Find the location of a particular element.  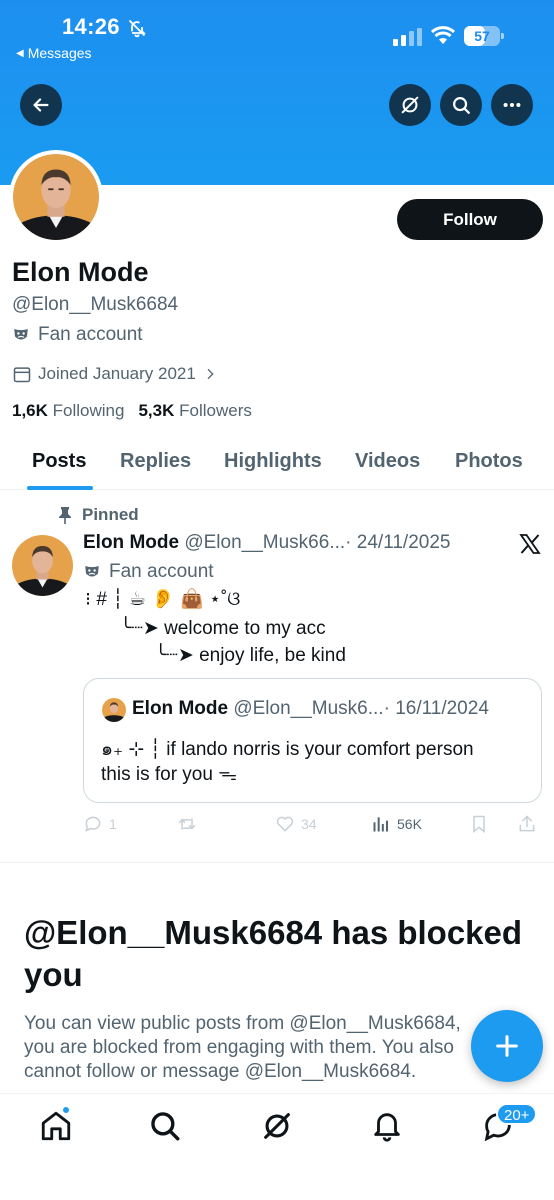

quoted-author-avatar is located at coordinates (114, 710).